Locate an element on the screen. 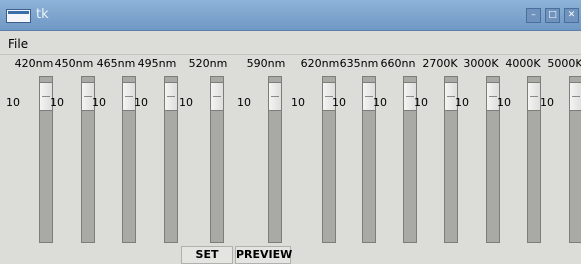 The image size is (581, 264). channel-label: 3000K is located at coordinates (481, 63).